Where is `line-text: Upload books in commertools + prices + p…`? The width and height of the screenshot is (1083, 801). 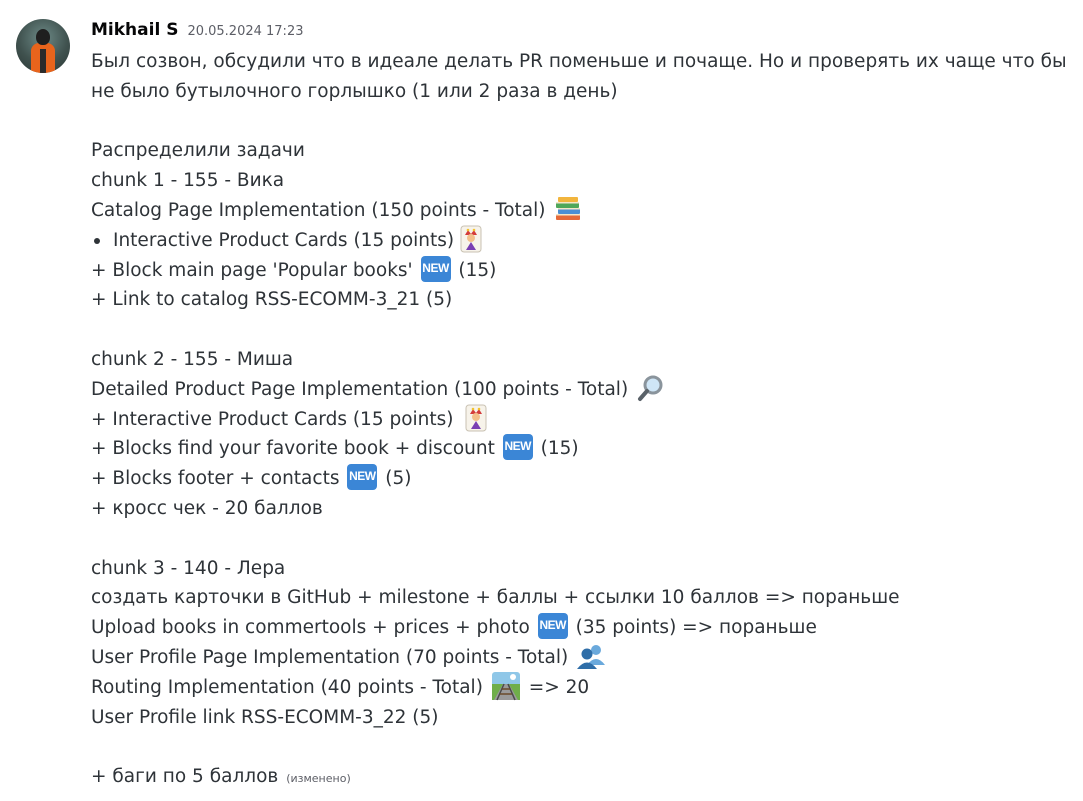
line-text: Upload books in commertools + prices + p… is located at coordinates (310, 628).